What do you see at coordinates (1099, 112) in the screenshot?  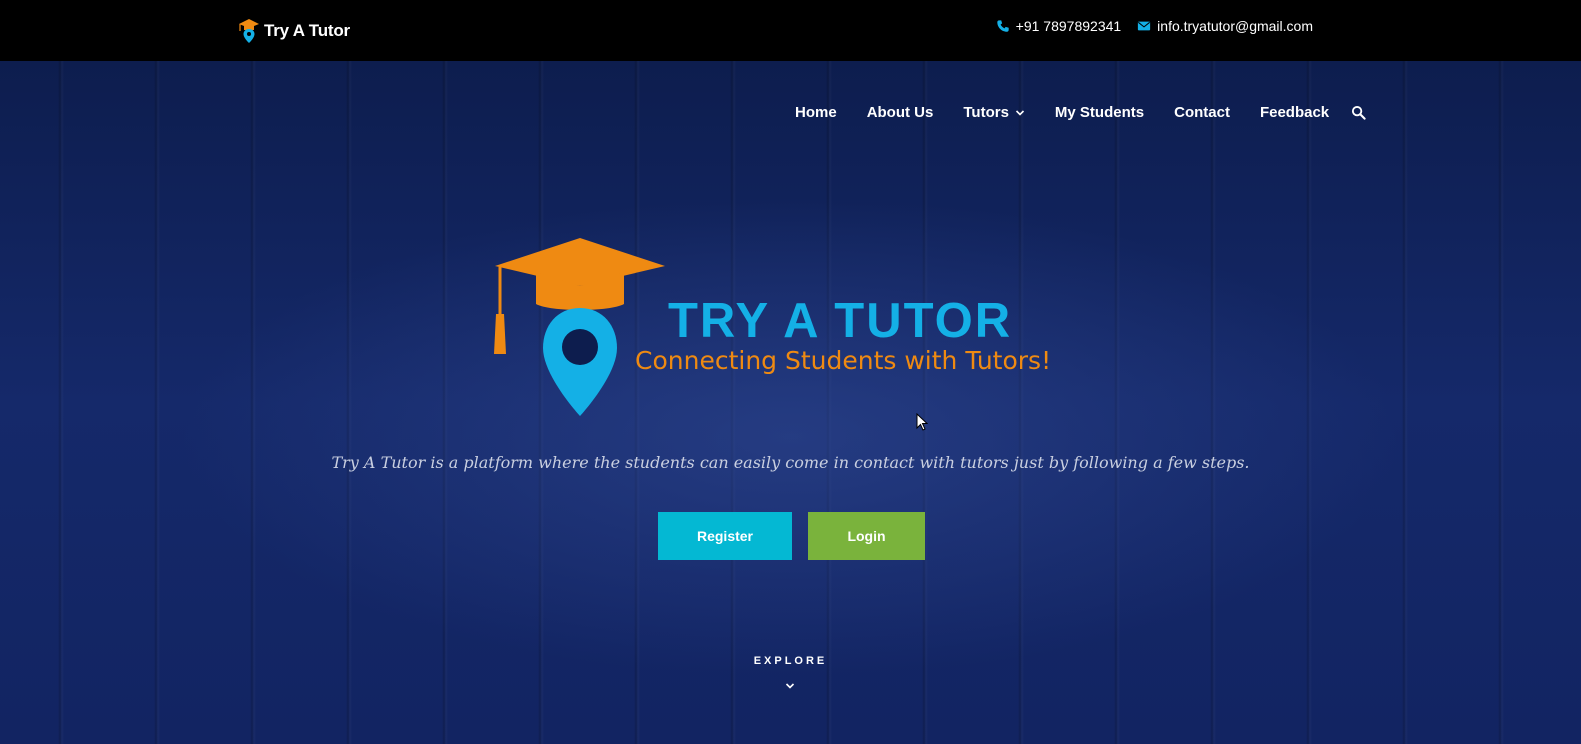 I see `nav-my-students: My Students` at bounding box center [1099, 112].